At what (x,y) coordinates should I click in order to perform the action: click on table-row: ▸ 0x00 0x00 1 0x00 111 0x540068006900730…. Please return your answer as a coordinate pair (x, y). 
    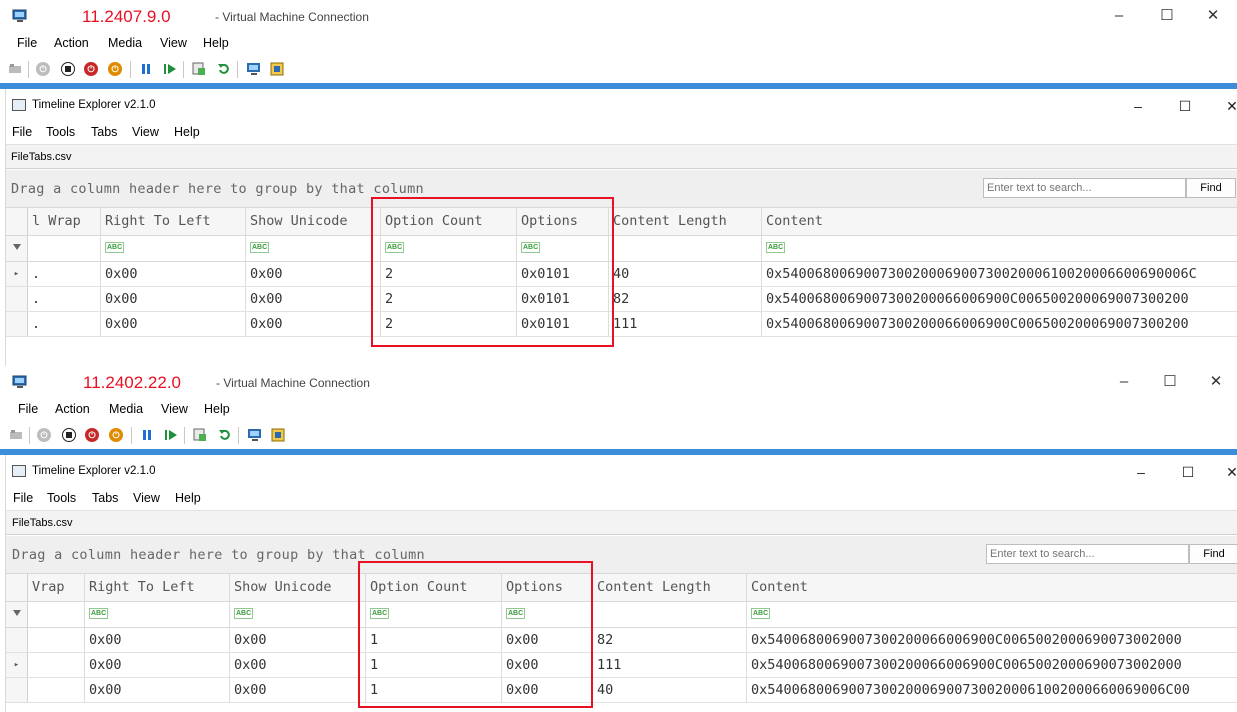
    Looking at the image, I should click on (621, 665).